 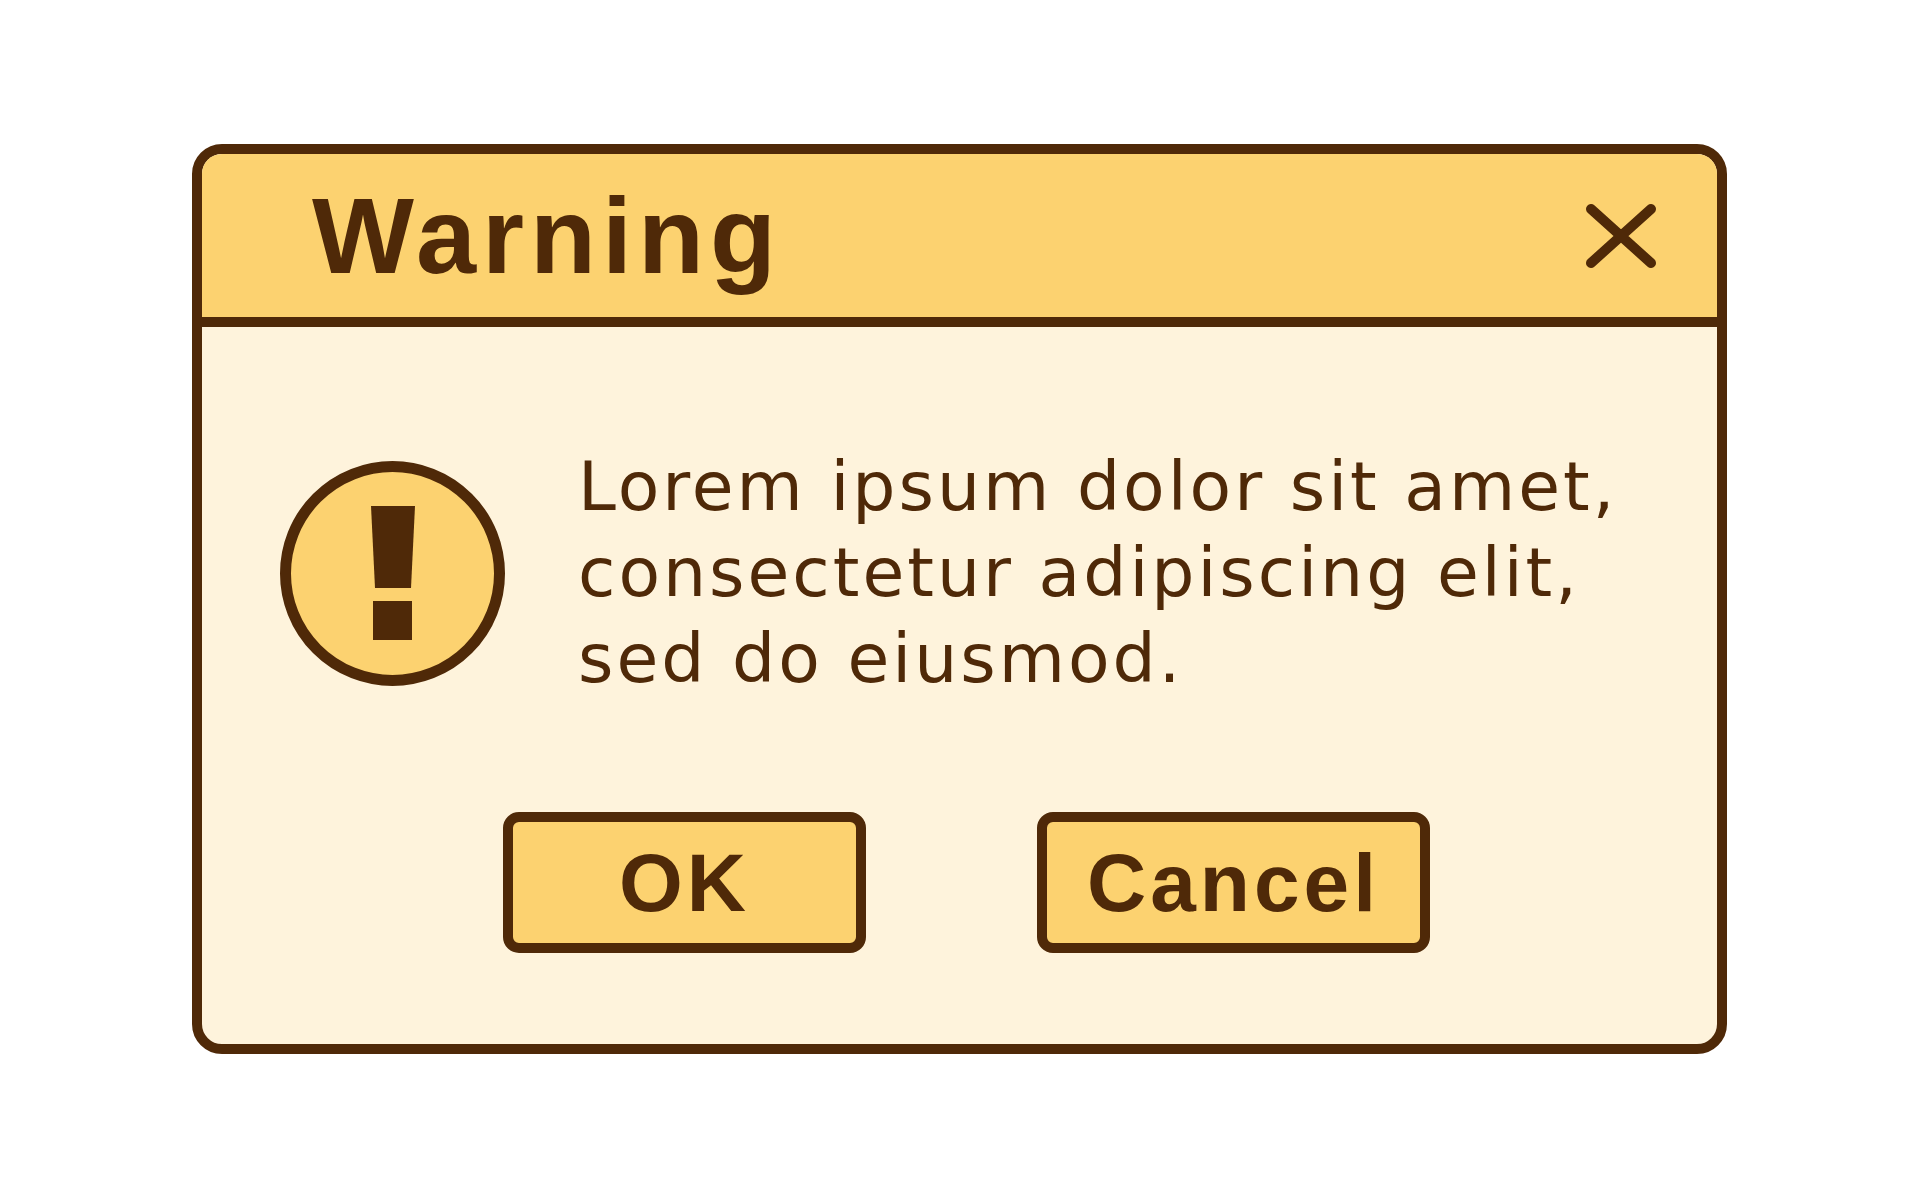 What do you see at coordinates (547, 236) in the screenshot?
I see `dialog-title: Warning` at bounding box center [547, 236].